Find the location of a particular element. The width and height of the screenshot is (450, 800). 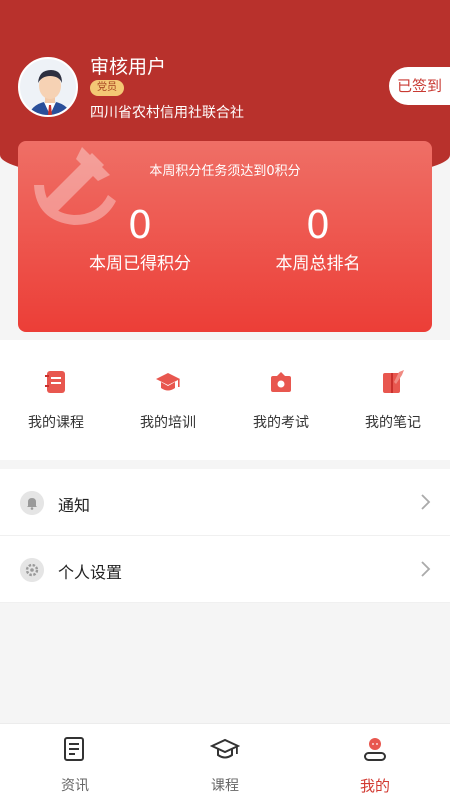

profile-icon is located at coordinates (375, 749).